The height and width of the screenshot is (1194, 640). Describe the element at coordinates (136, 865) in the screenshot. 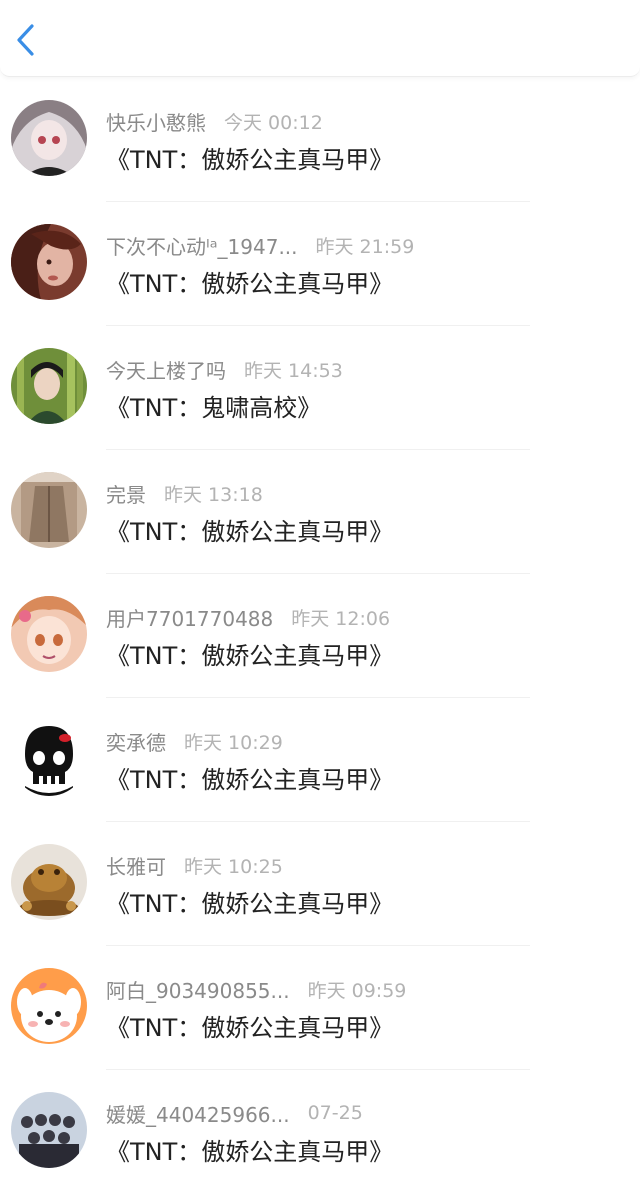

I see `user-name: 长雅可` at that location.